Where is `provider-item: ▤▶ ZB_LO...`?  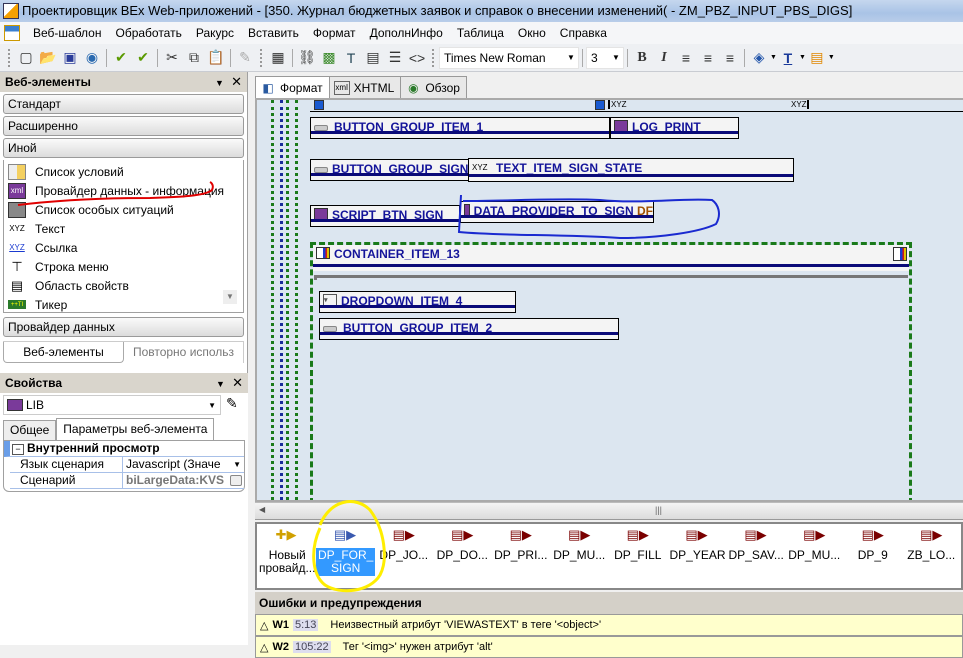 provider-item: ▤▶ ZB_LO... is located at coordinates (932, 558).